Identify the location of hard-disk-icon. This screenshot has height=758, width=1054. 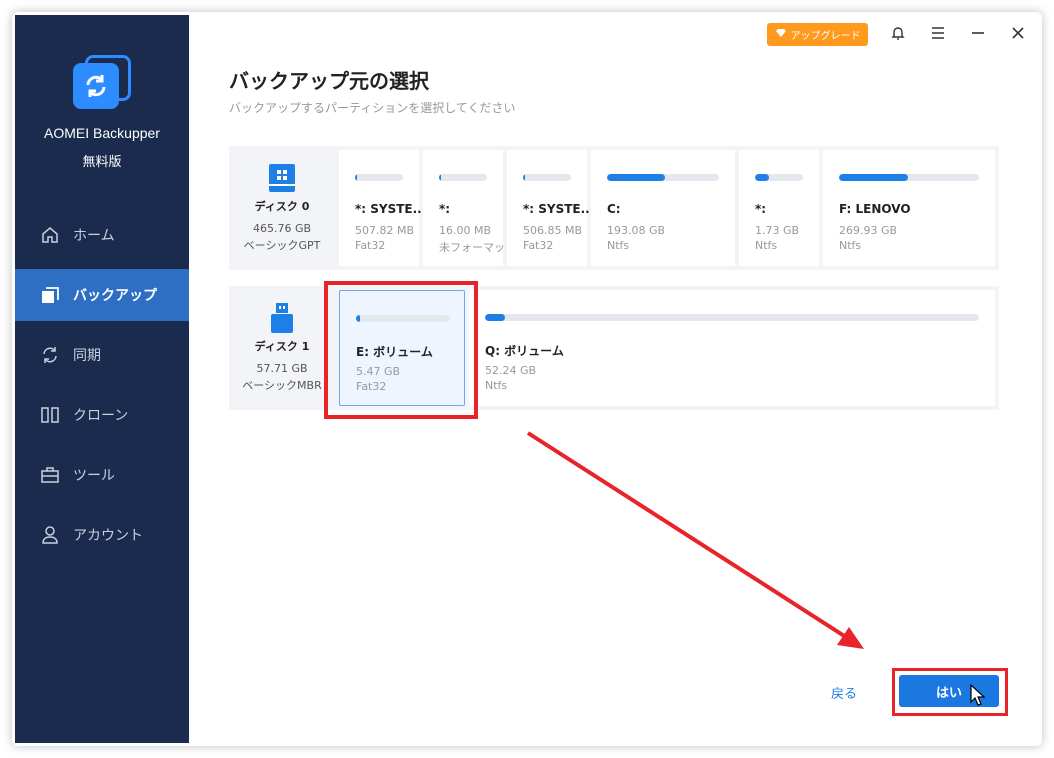
(282, 178).